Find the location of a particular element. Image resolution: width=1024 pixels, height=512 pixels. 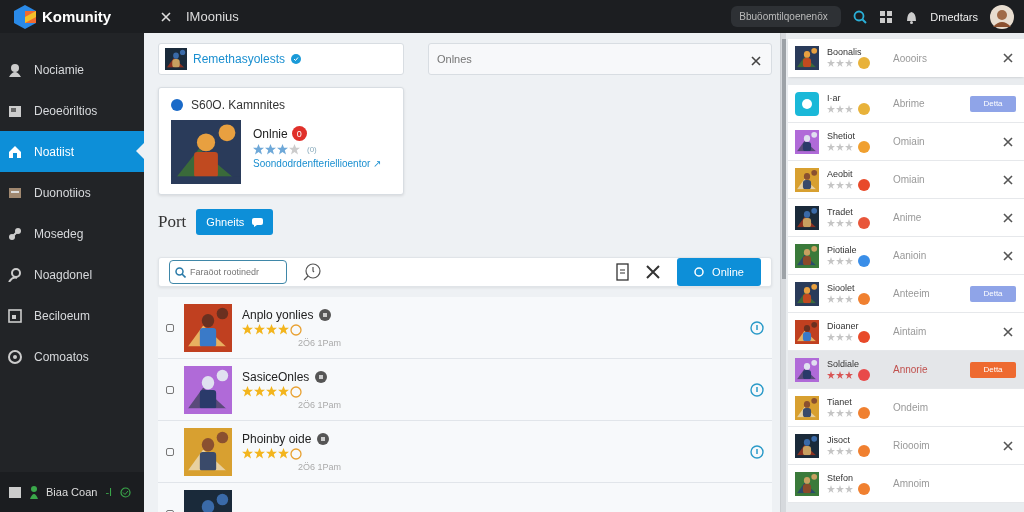

chat-button: Ghneits is located at coordinates (235, 222).